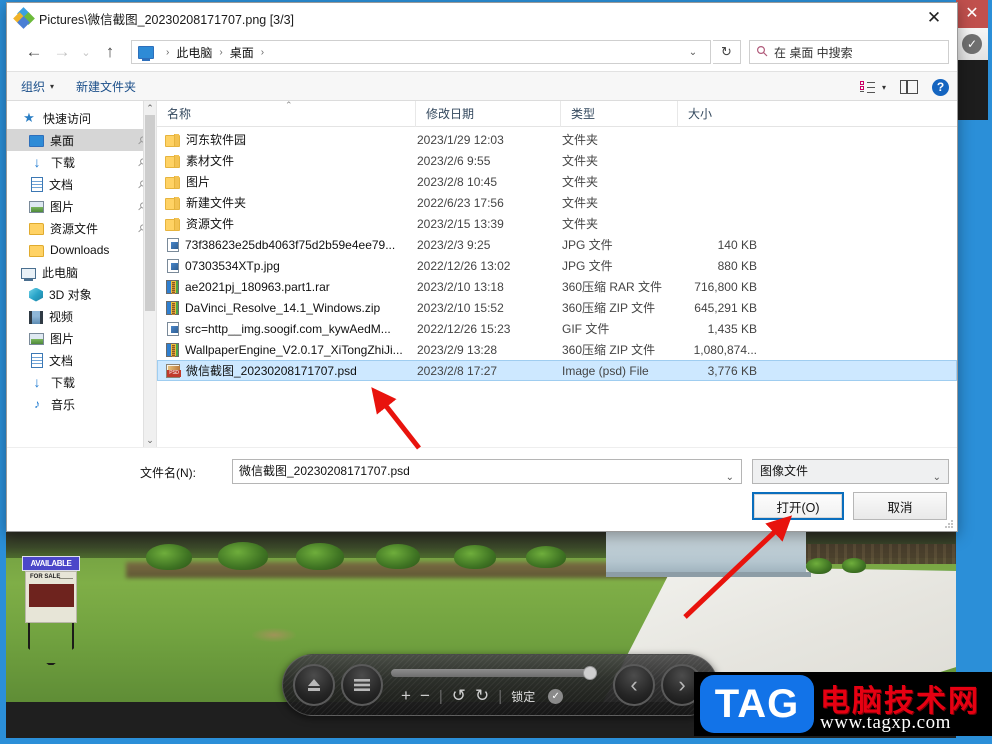 The width and height of the screenshot is (992, 744). Describe the element at coordinates (34, 52) in the screenshot. I see `back-button: ←` at that location.